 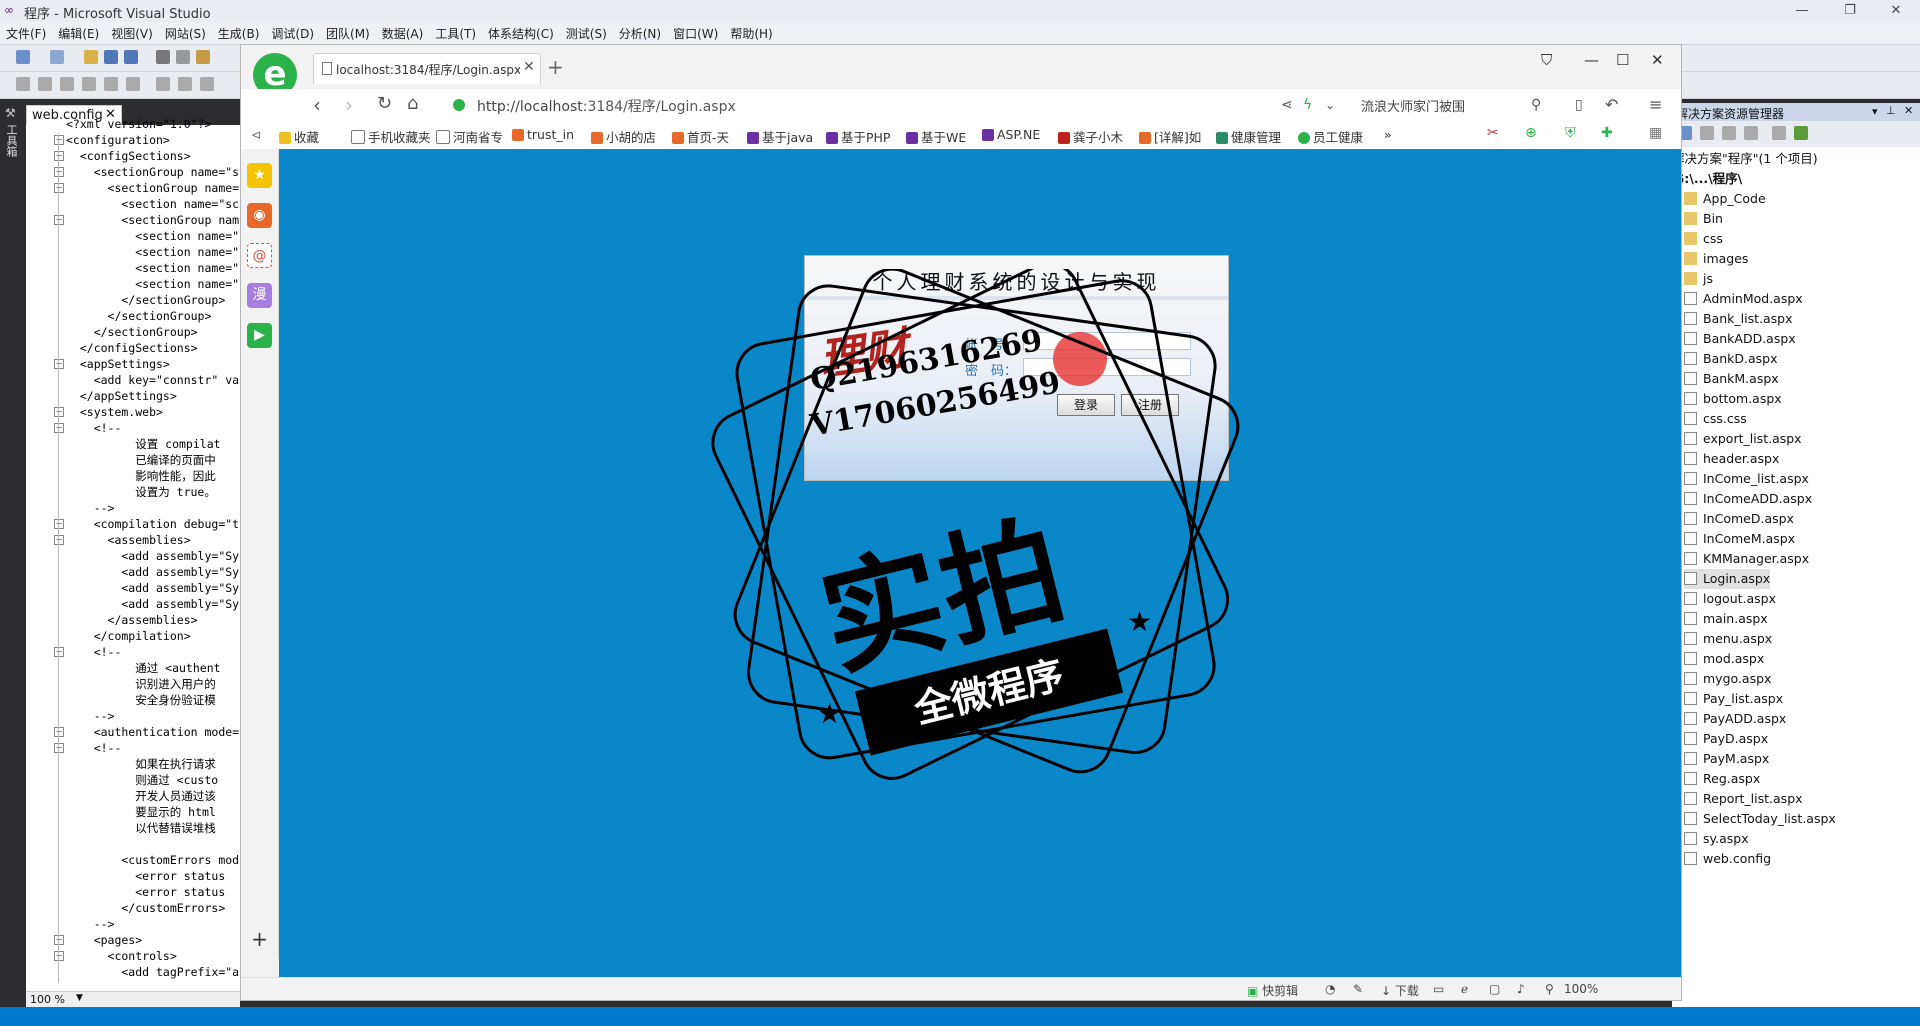 I want to click on view-designer-icon, so click(x=1779, y=133).